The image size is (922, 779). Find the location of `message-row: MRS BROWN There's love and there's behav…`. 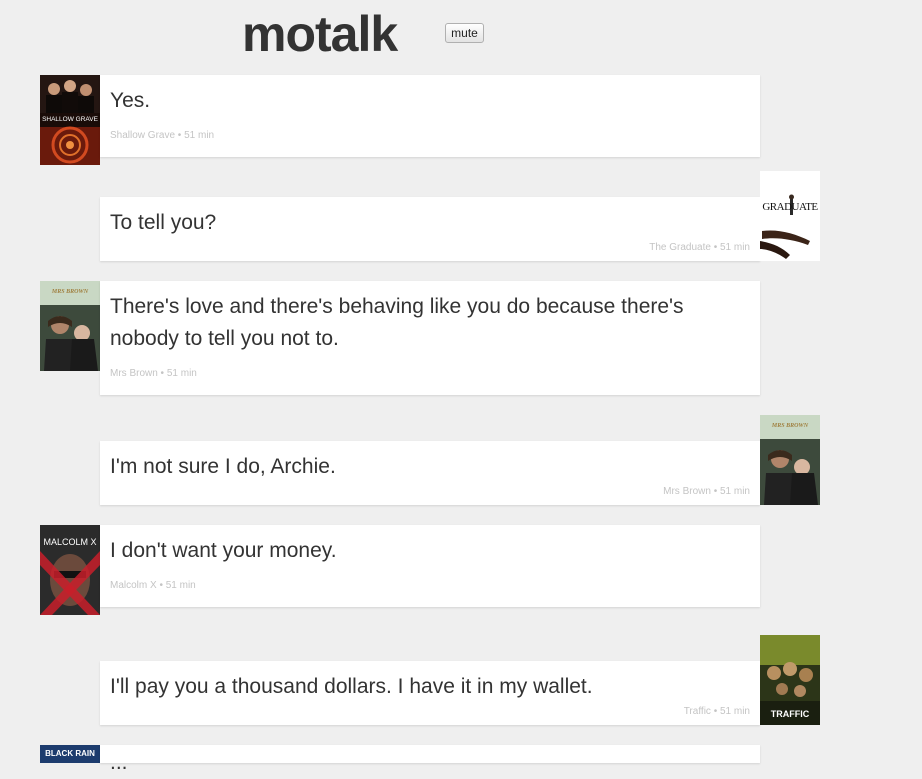

message-row: MRS BROWN There's love and there's behav… is located at coordinates (461, 338).